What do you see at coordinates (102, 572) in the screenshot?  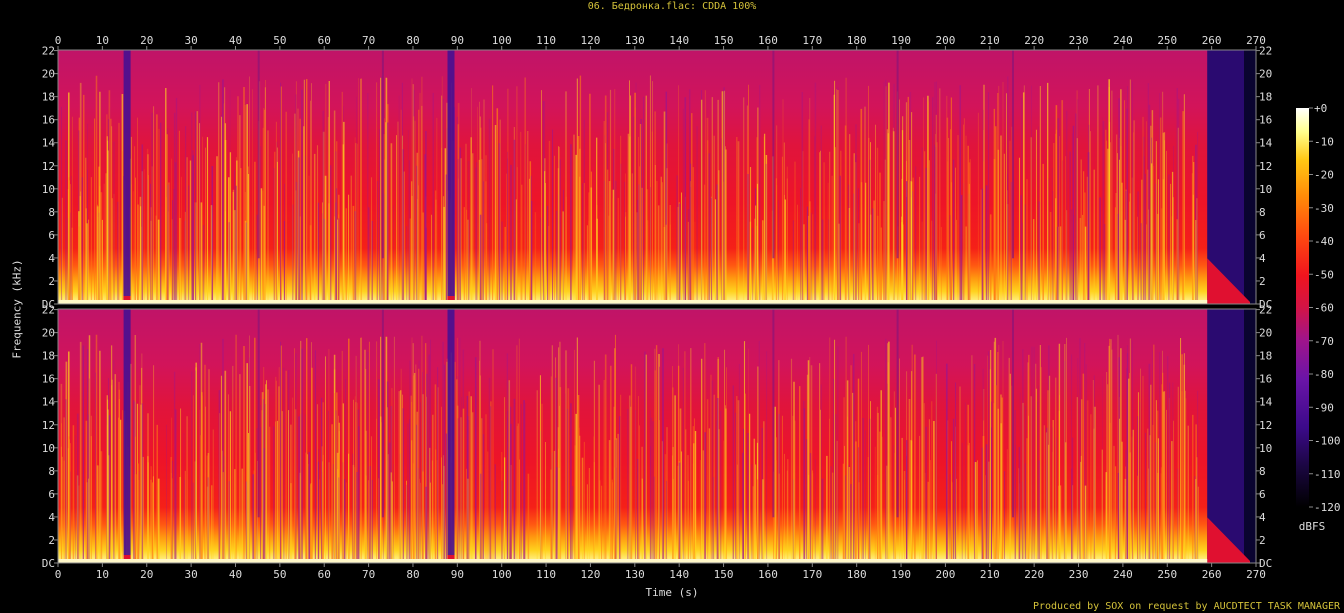 I see `x-tick-bottom: 10` at bounding box center [102, 572].